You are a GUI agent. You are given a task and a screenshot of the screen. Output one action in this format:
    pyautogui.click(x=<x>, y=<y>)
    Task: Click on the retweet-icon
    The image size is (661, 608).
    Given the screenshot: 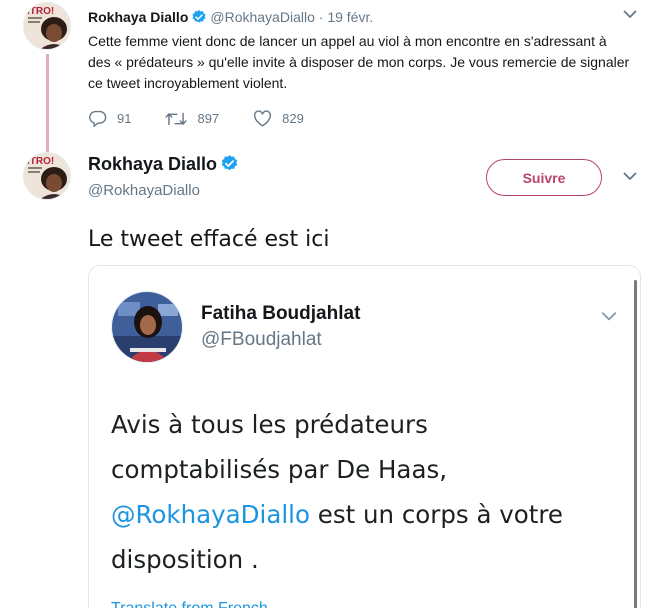 What is the action you would take?
    pyautogui.click(x=176, y=118)
    